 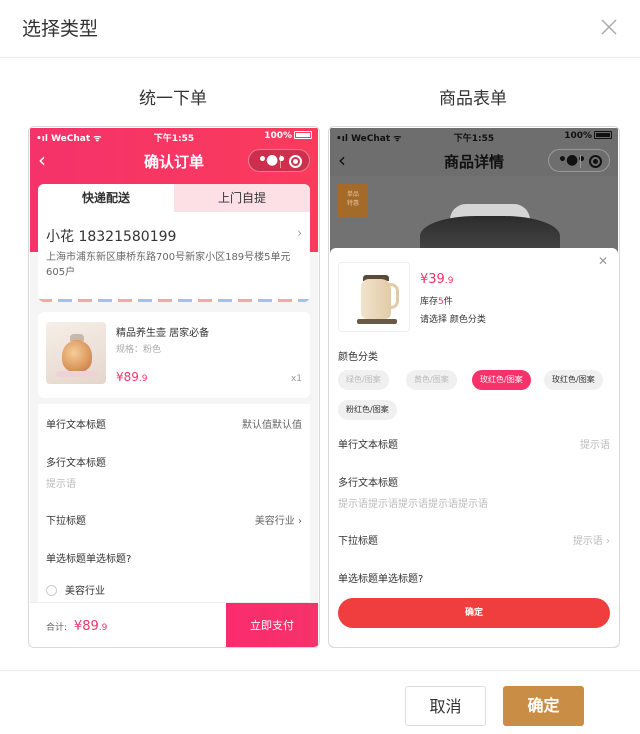 What do you see at coordinates (474, 492) in the screenshot?
I see `form-row-multi-text: 多行文本标题 提示语提示语提示语提示语提示语` at bounding box center [474, 492].